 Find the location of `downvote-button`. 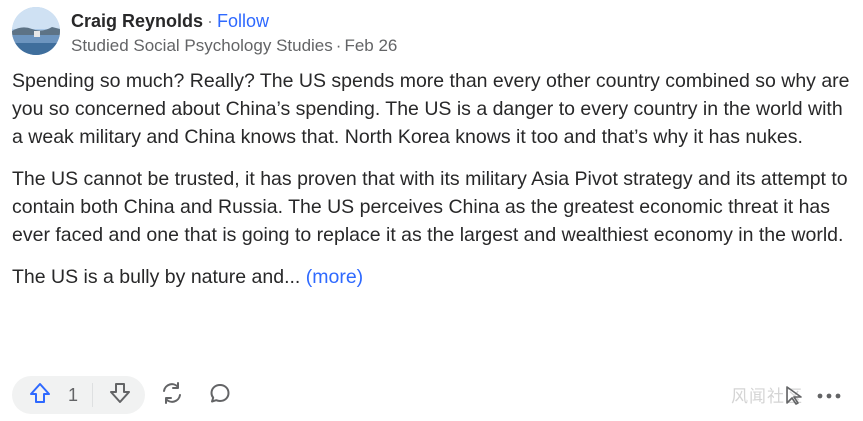

downvote-button is located at coordinates (120, 395).